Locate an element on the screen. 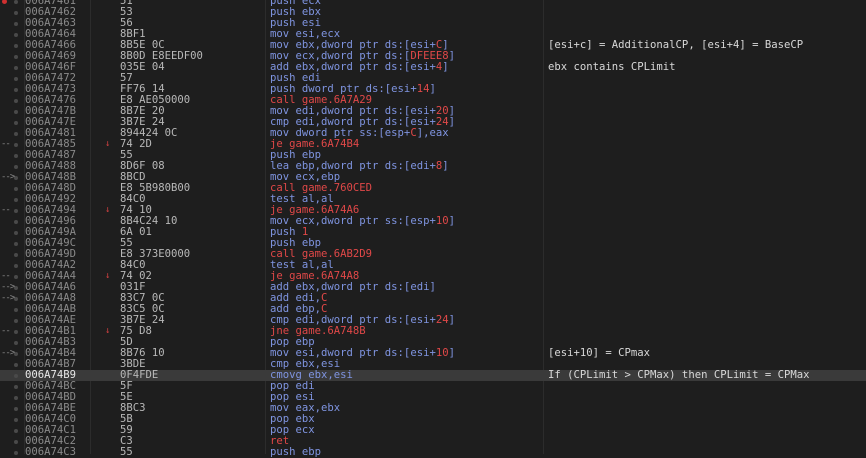 This screenshot has width=866, height=458. instruction-immediate: 14 is located at coordinates (423, 89).